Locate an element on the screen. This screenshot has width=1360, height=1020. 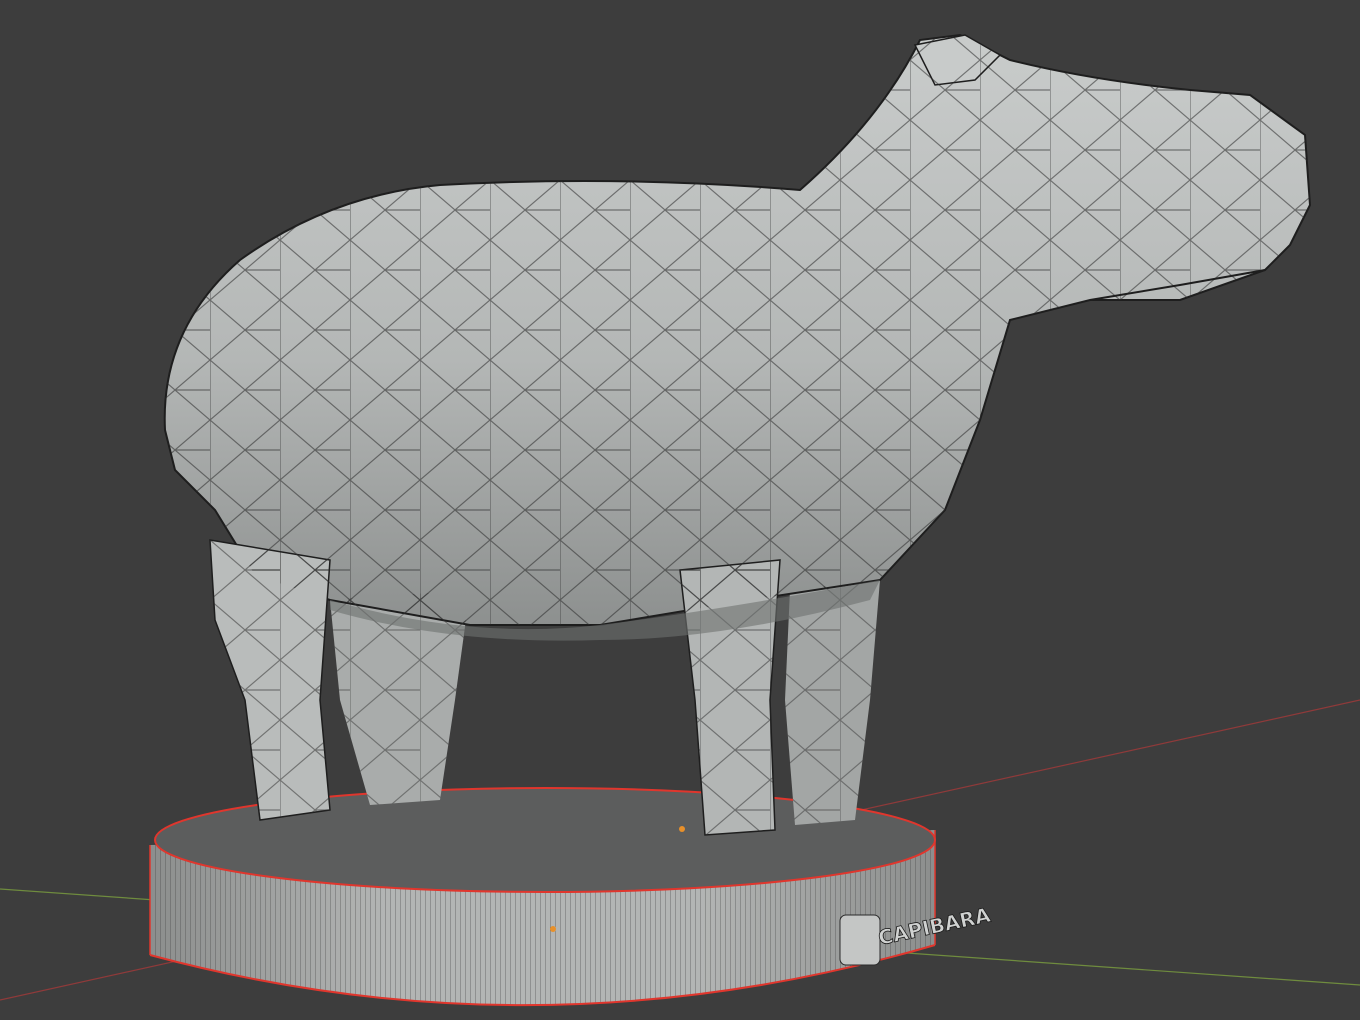
base-origin-dot is located at coordinates (553, 929).